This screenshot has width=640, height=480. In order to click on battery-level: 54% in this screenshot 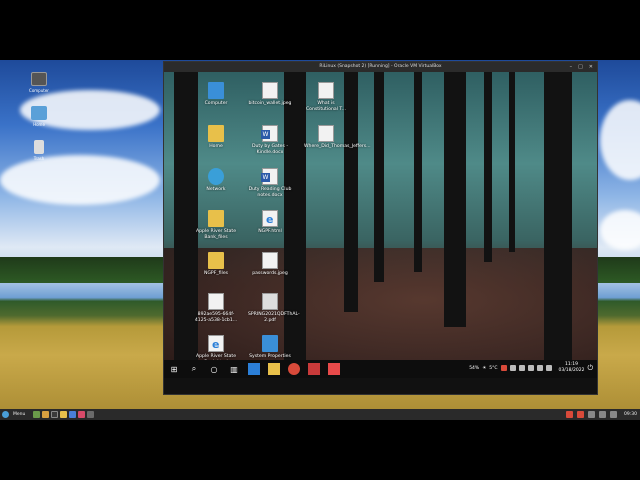, I will do `click(474, 368)`.